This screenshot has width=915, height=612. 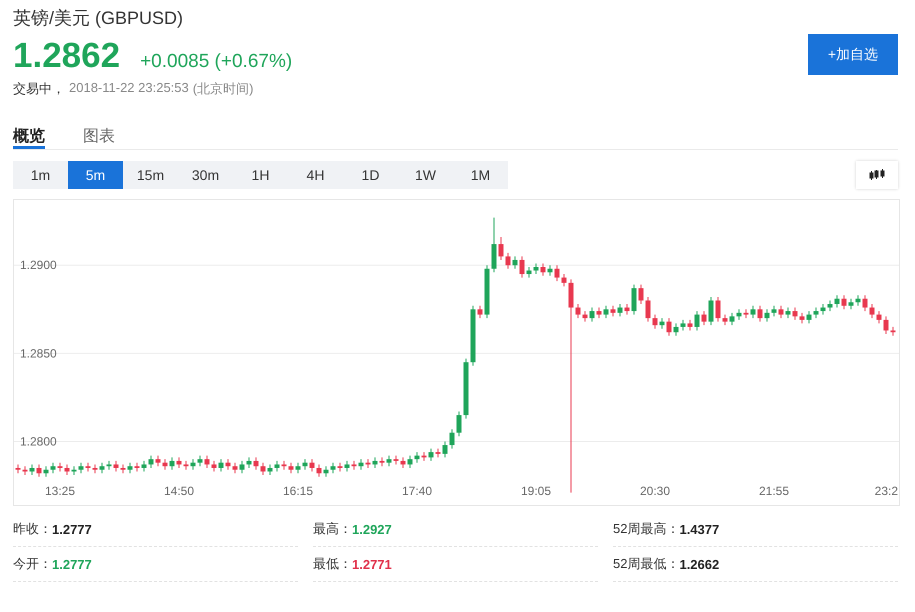 What do you see at coordinates (646, 529) in the screenshot?
I see `stat-label: 52周最高：` at bounding box center [646, 529].